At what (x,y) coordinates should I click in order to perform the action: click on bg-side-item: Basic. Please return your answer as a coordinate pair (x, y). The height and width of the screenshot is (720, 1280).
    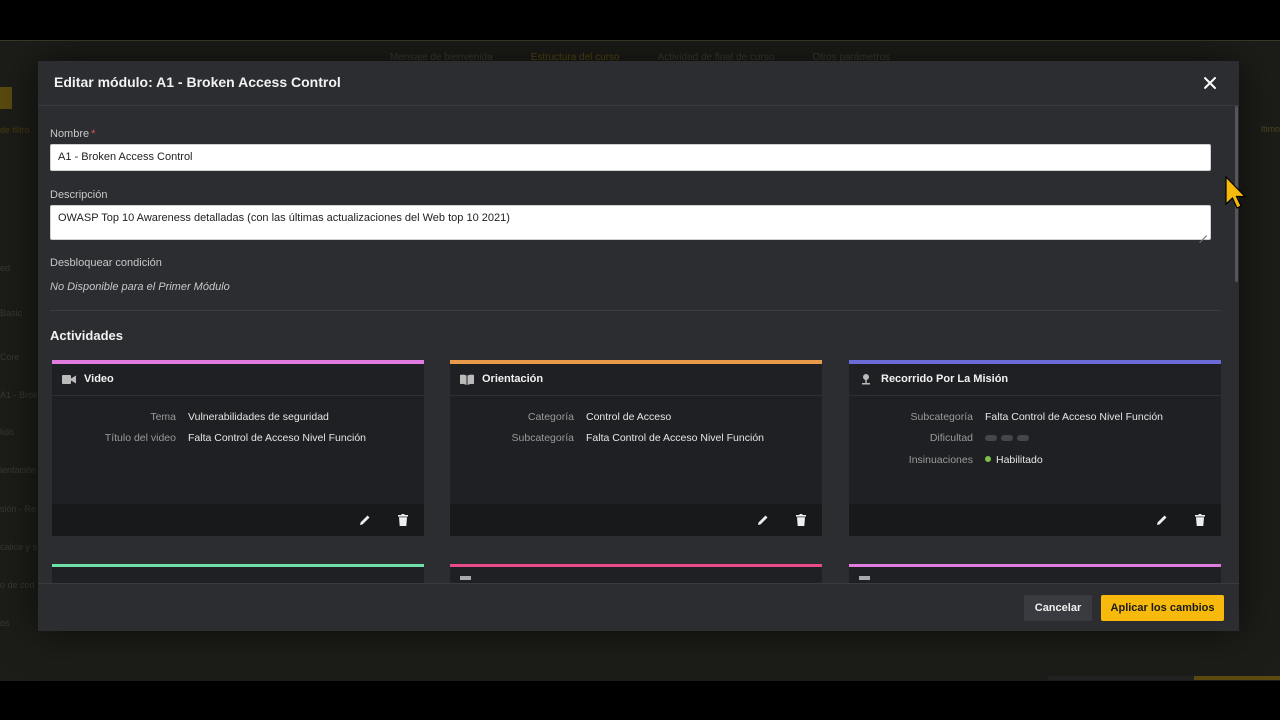
    Looking at the image, I should click on (11, 313).